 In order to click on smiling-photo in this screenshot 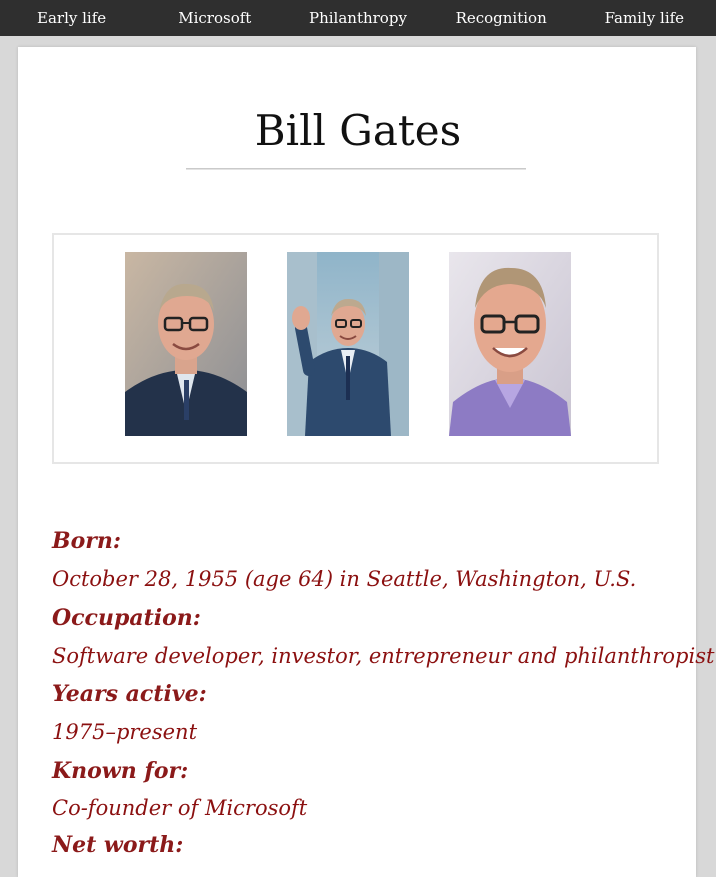, I will do `click(510, 344)`.